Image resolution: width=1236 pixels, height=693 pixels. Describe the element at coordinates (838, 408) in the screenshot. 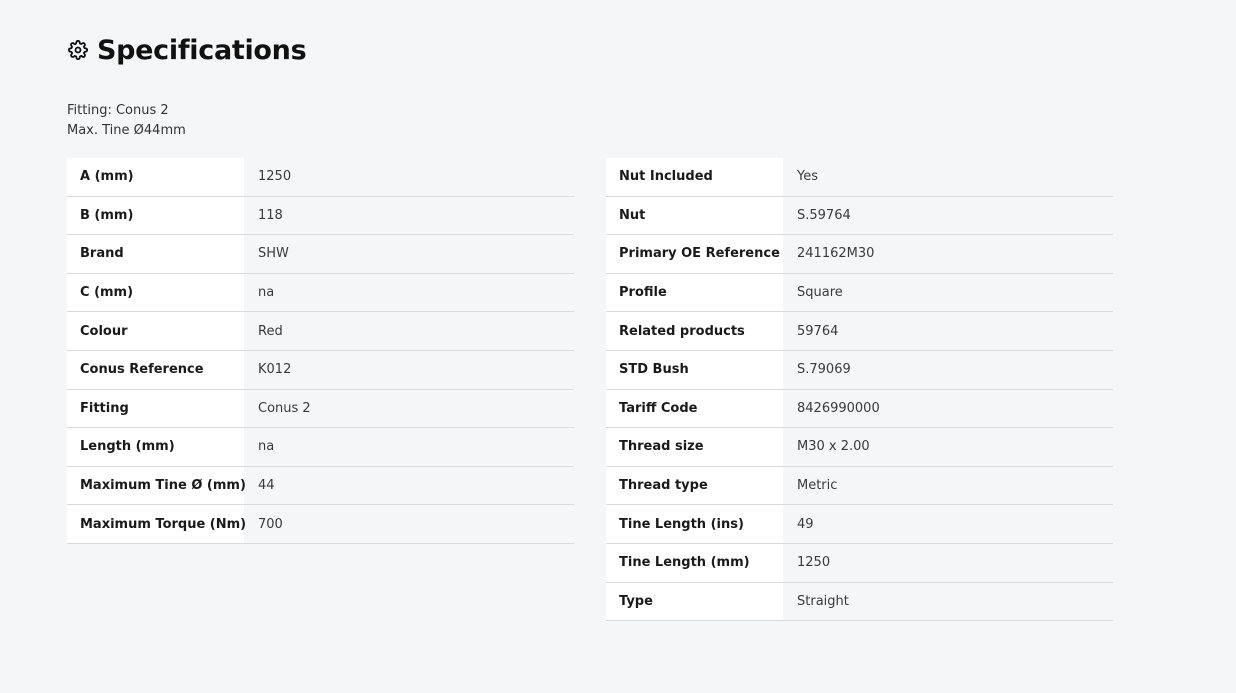

I see `spec-value: 8426990000` at that location.